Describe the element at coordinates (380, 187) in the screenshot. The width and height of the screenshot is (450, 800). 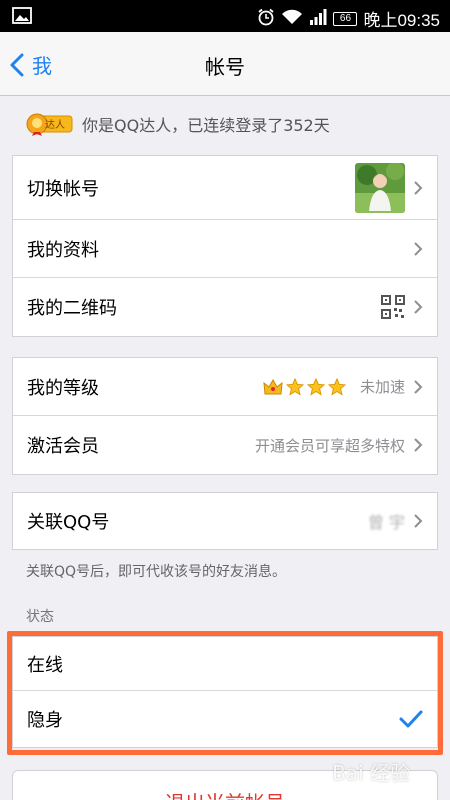
I see `avatar` at that location.